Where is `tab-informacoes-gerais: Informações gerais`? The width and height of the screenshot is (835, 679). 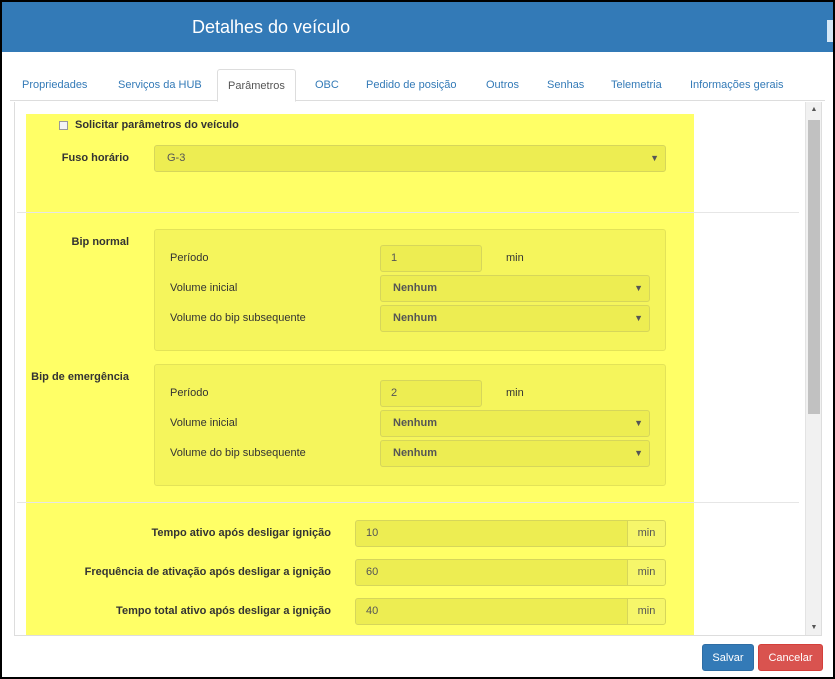
tab-informacoes-gerais: Informações gerais is located at coordinates (737, 85).